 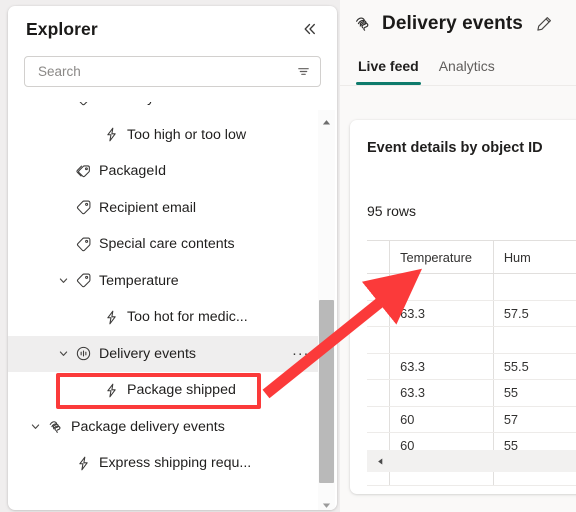 I want to click on tree-item-temperature: Temperature, so click(x=164, y=281).